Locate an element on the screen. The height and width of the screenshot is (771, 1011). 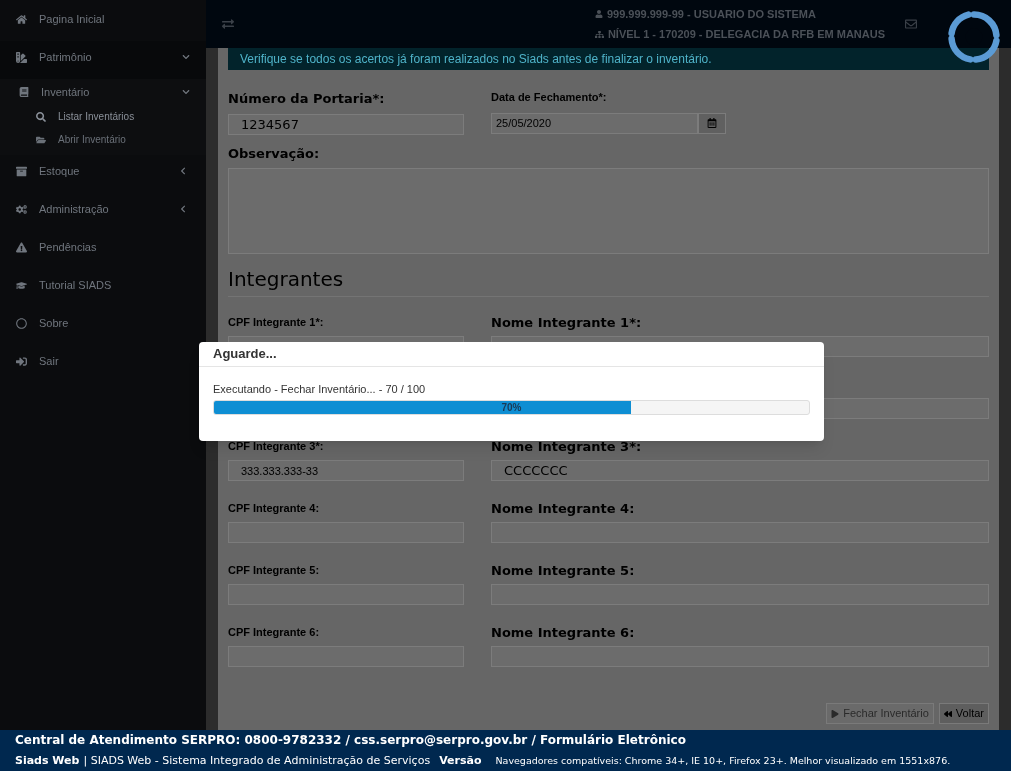
field-label: Nome Integrante 1*: is located at coordinates (567, 322).